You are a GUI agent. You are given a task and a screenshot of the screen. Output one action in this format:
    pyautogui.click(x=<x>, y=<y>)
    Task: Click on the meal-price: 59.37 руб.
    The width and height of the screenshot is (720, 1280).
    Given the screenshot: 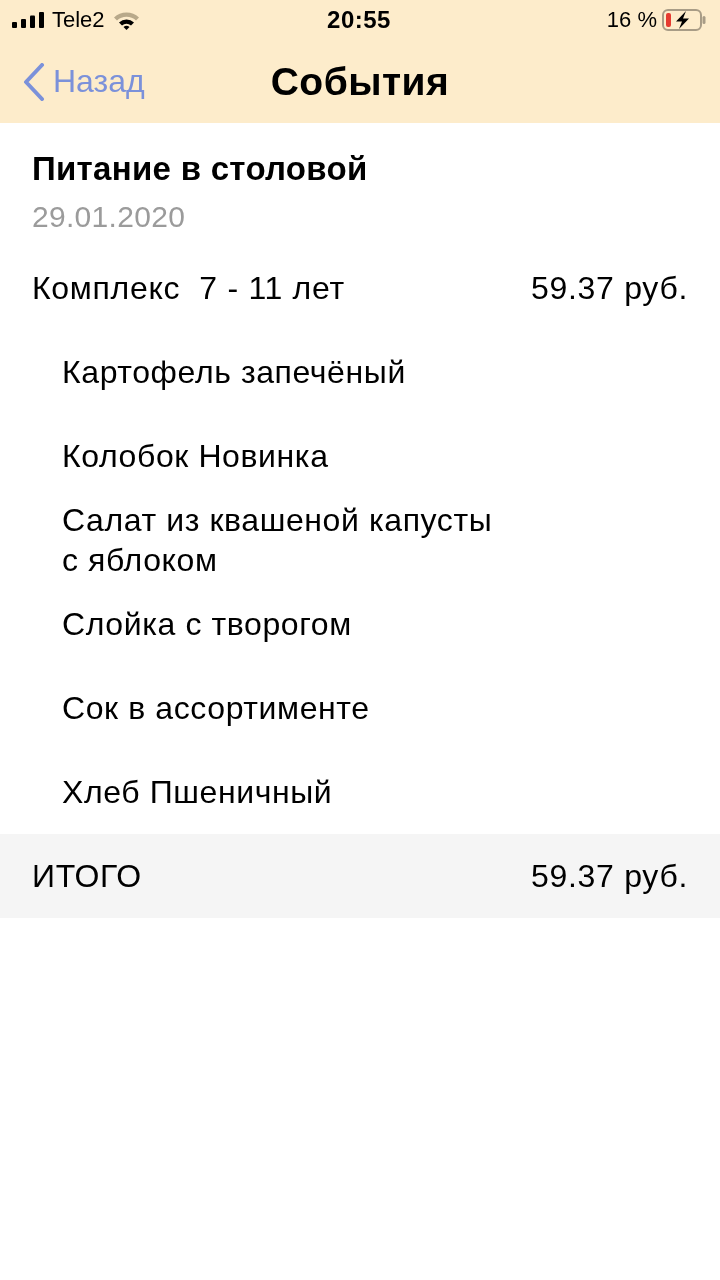 What is the action you would take?
    pyautogui.click(x=609, y=288)
    